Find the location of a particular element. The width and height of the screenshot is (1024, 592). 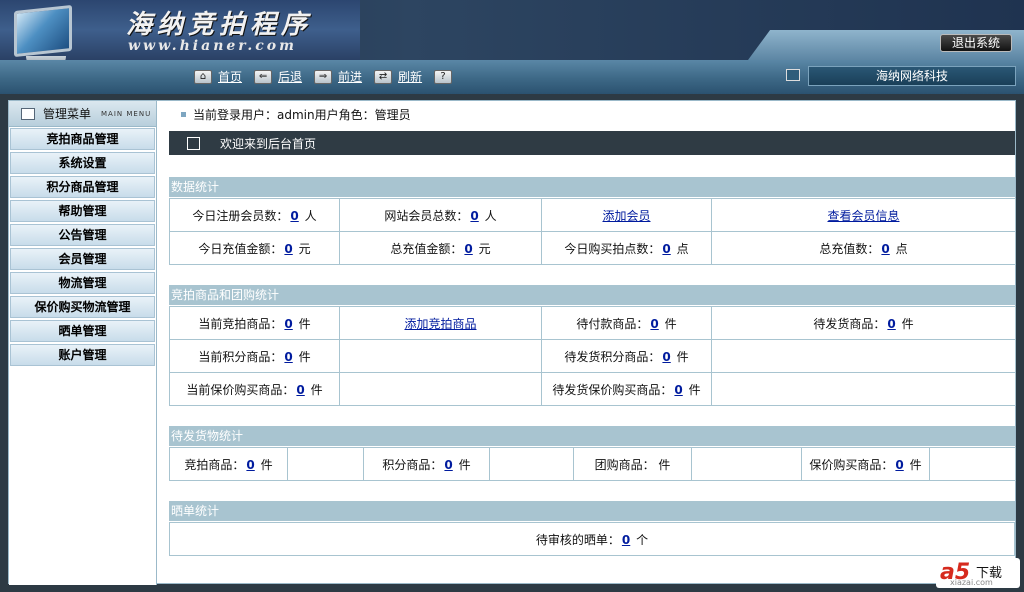

shipping-stats-table: 竞拍商品： 0 件 积分商品： 0 件 团购商品： 件 保价购买商品： 0 件 is located at coordinates (592, 464).